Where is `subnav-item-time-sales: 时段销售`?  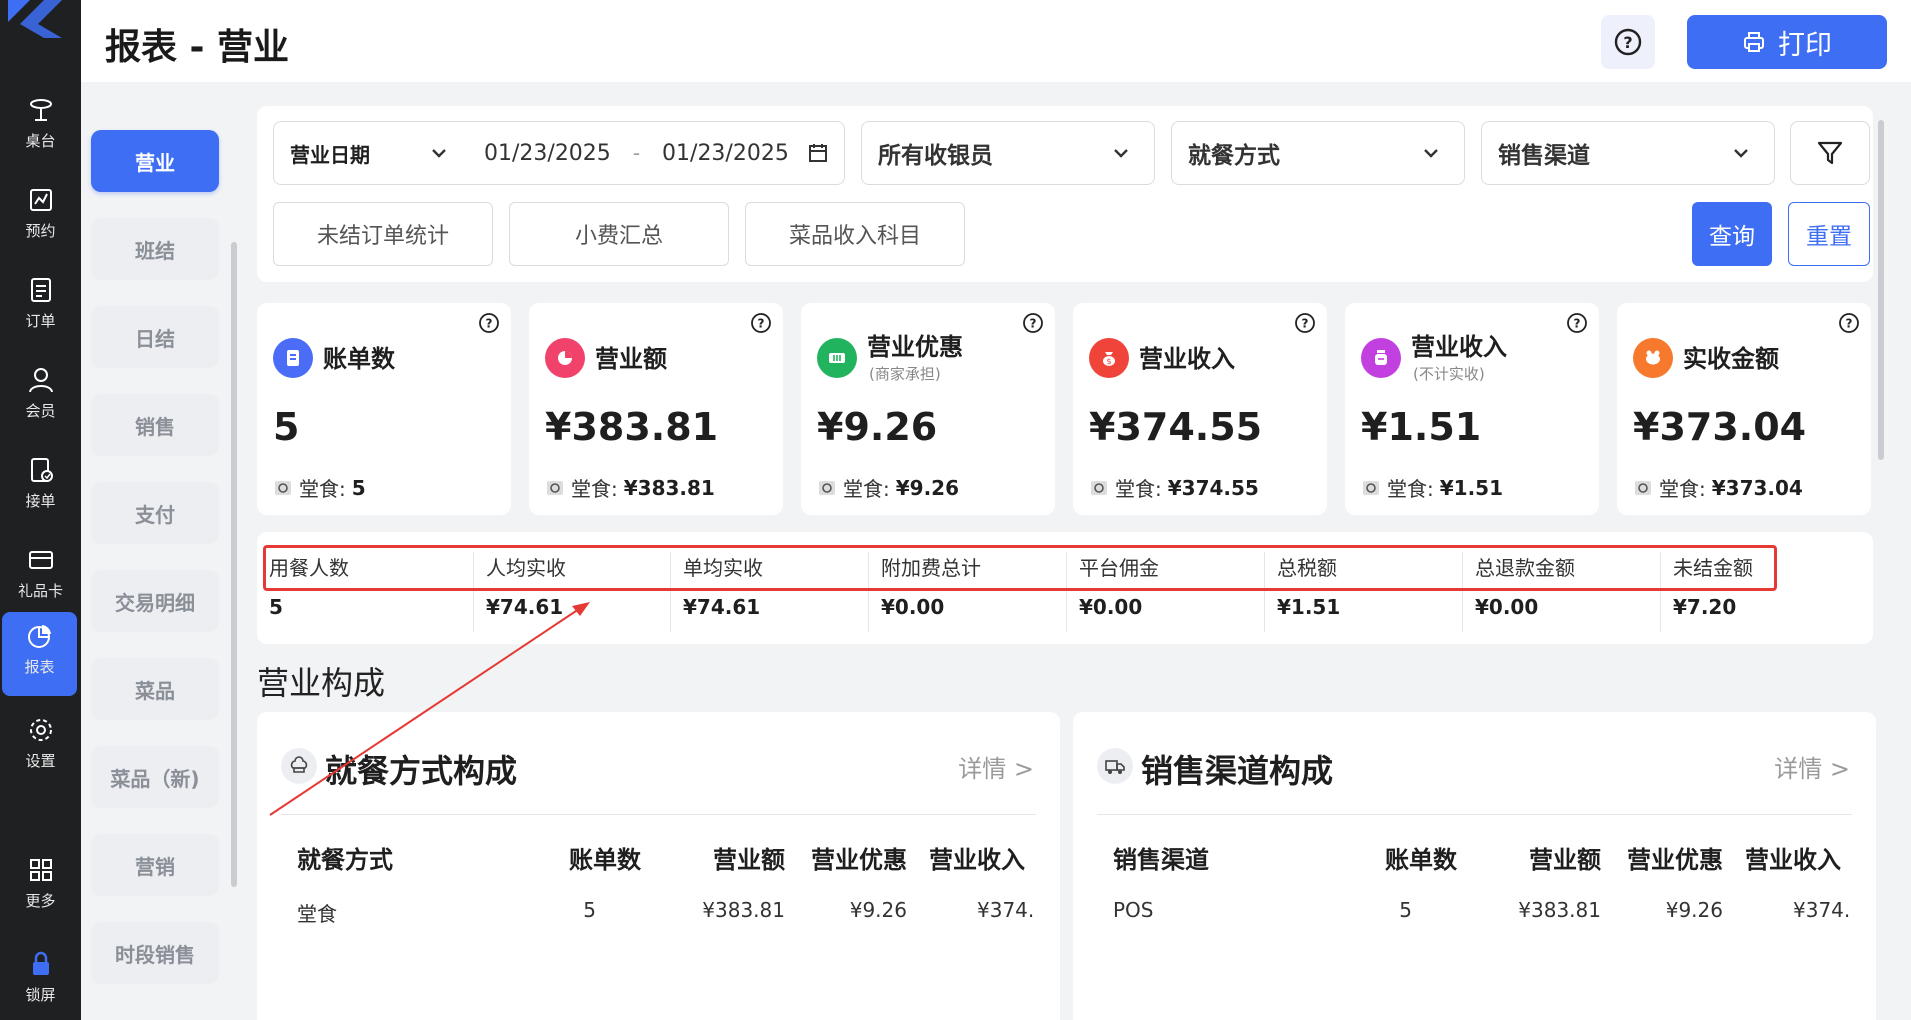
subnav-item-time-sales: 时段销售 is located at coordinates (155, 953).